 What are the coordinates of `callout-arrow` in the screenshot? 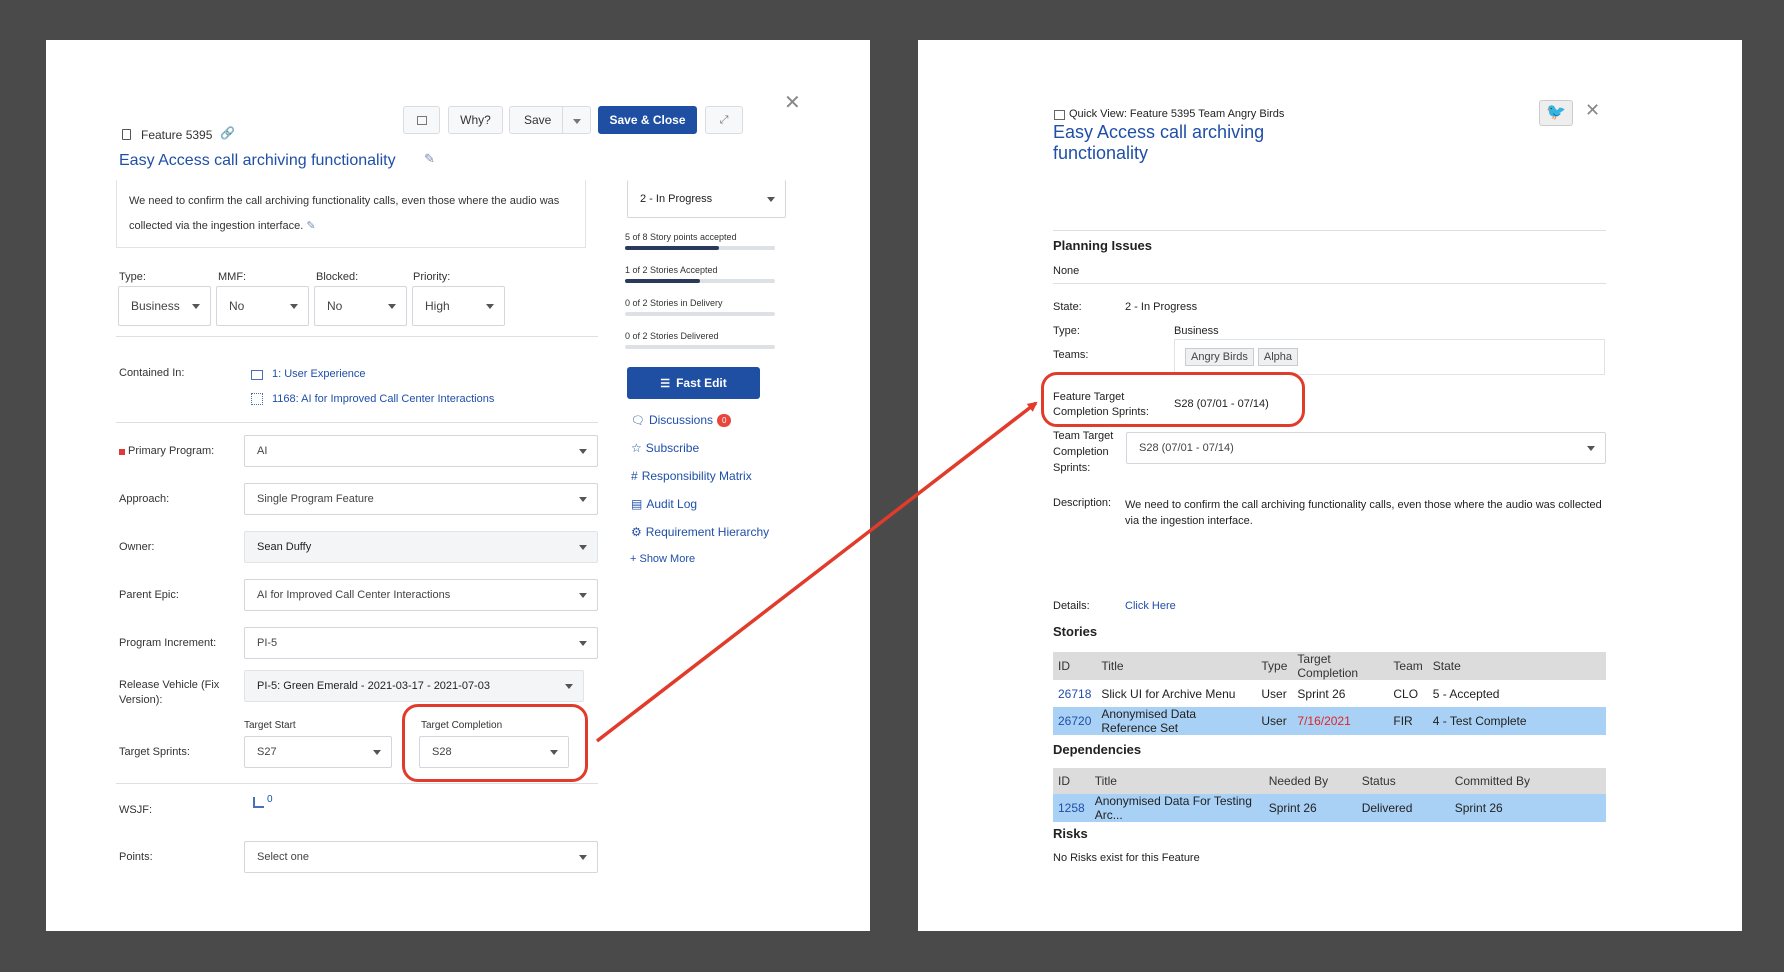 It's located at (816, 572).